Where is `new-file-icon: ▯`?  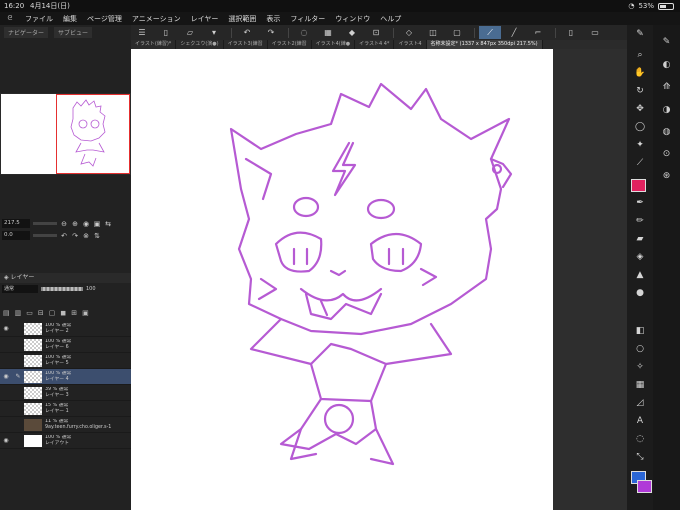 new-file-icon: ▯ is located at coordinates (166, 32).